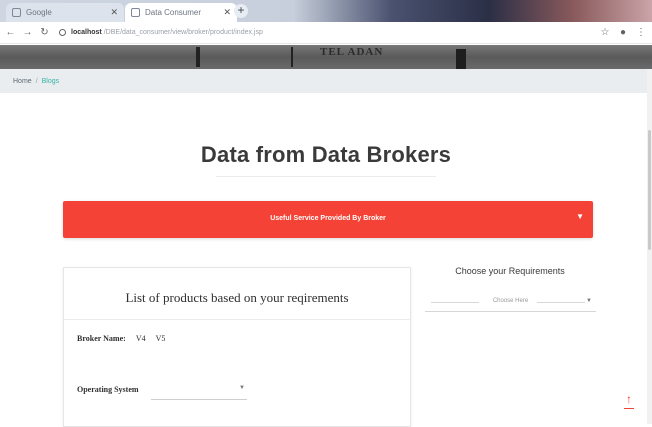 The height and width of the screenshot is (427, 652). I want to click on tab-label: Google, so click(39, 12).